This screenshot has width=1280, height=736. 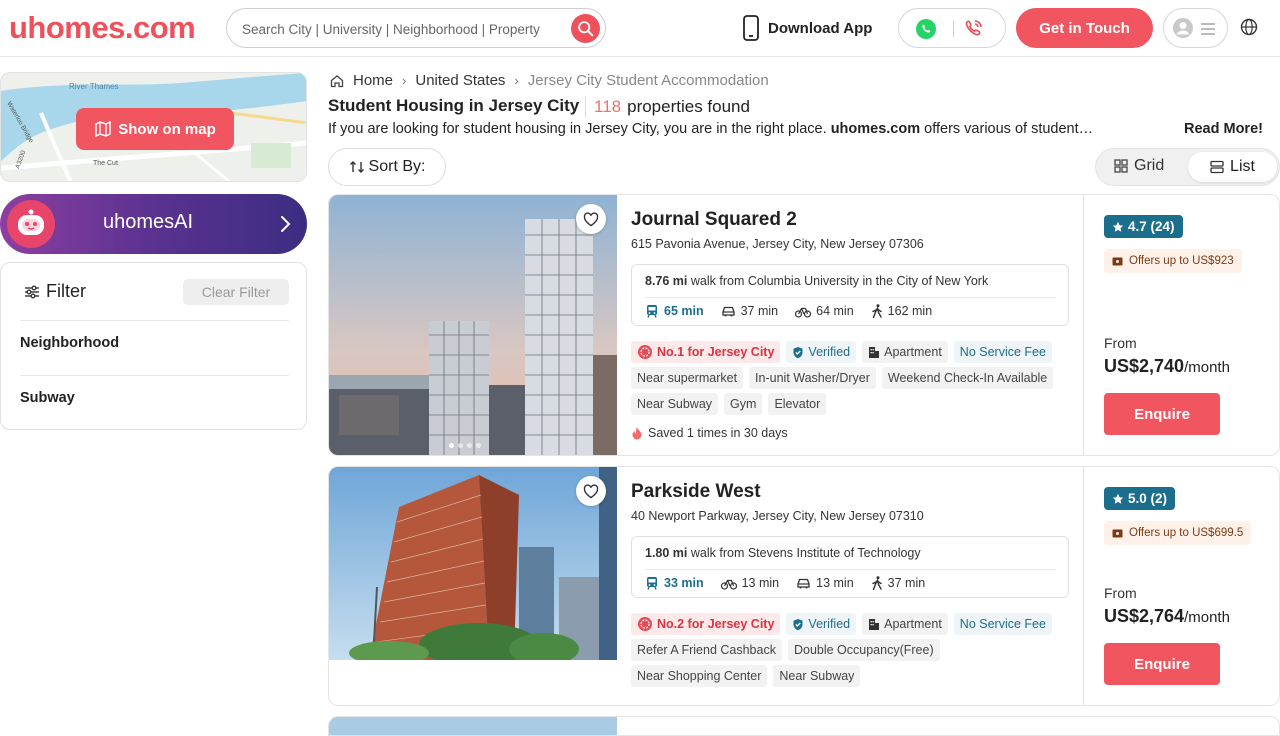 What do you see at coordinates (236, 292) in the screenshot?
I see `clear-filter-button: Clear Filter` at bounding box center [236, 292].